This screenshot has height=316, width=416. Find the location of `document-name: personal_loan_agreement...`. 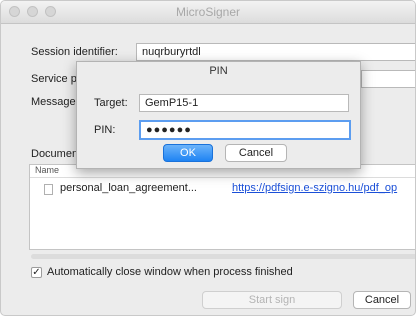

document-name: personal_loan_agreement... is located at coordinates (128, 188).